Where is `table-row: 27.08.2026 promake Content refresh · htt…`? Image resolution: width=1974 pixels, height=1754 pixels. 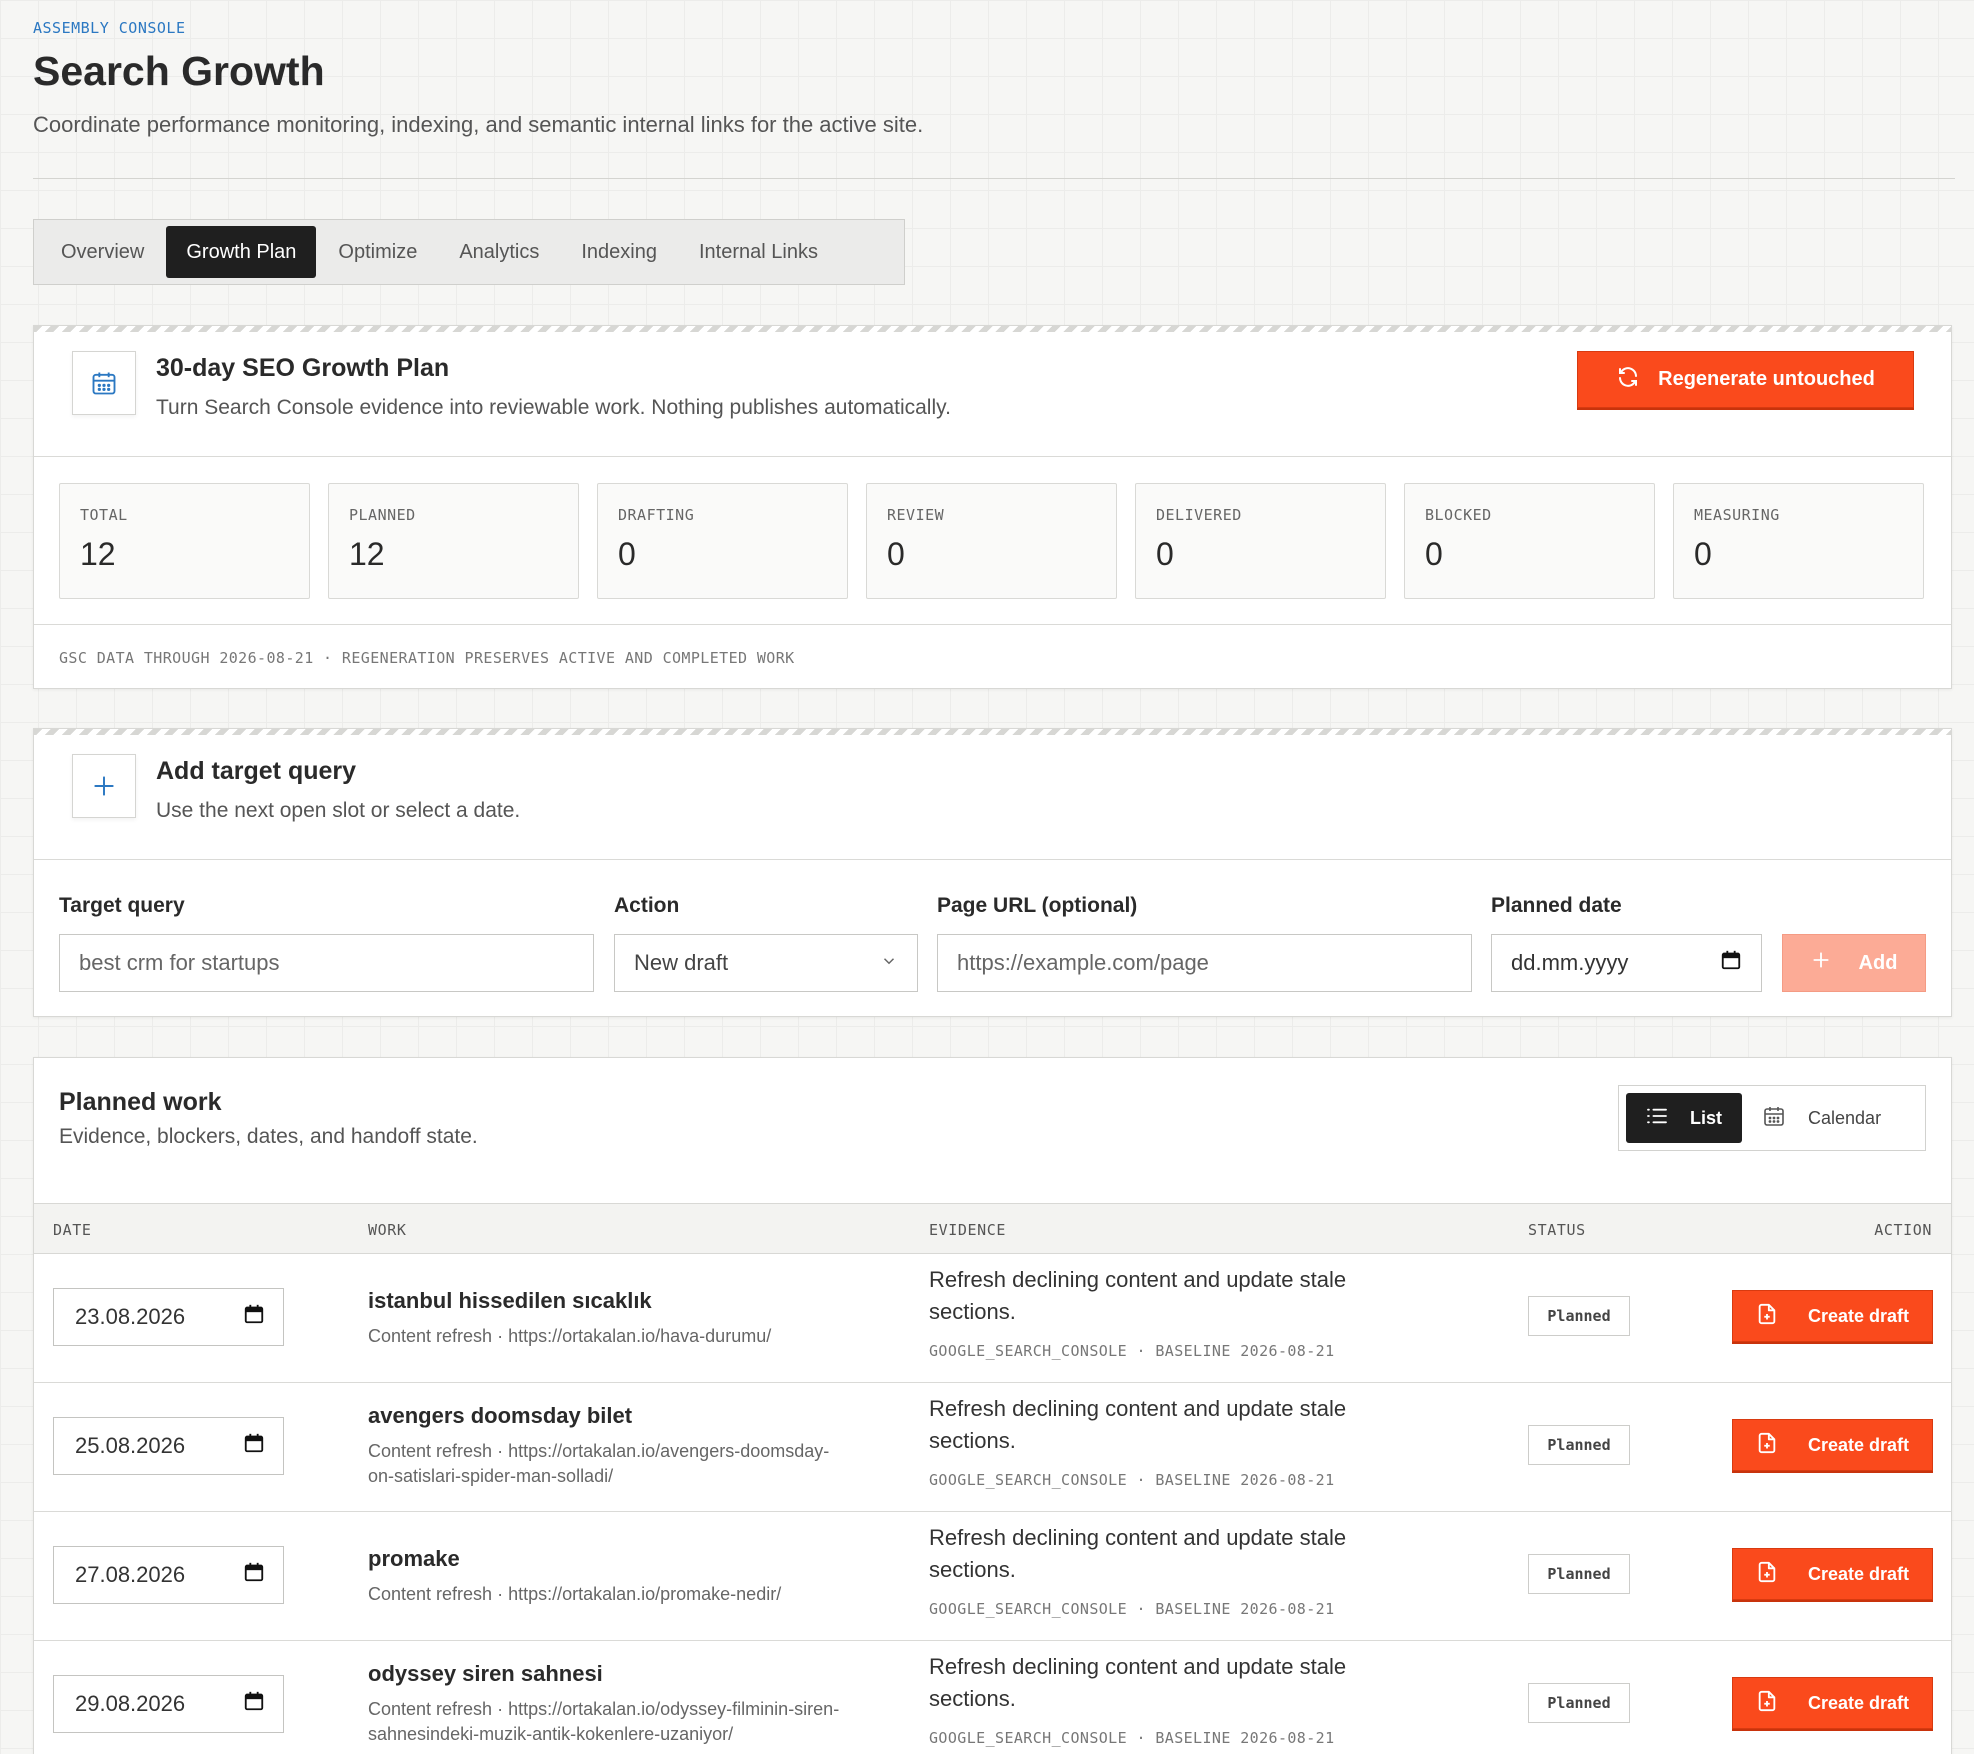 table-row: 27.08.2026 promake Content refresh · htt… is located at coordinates (992, 1576).